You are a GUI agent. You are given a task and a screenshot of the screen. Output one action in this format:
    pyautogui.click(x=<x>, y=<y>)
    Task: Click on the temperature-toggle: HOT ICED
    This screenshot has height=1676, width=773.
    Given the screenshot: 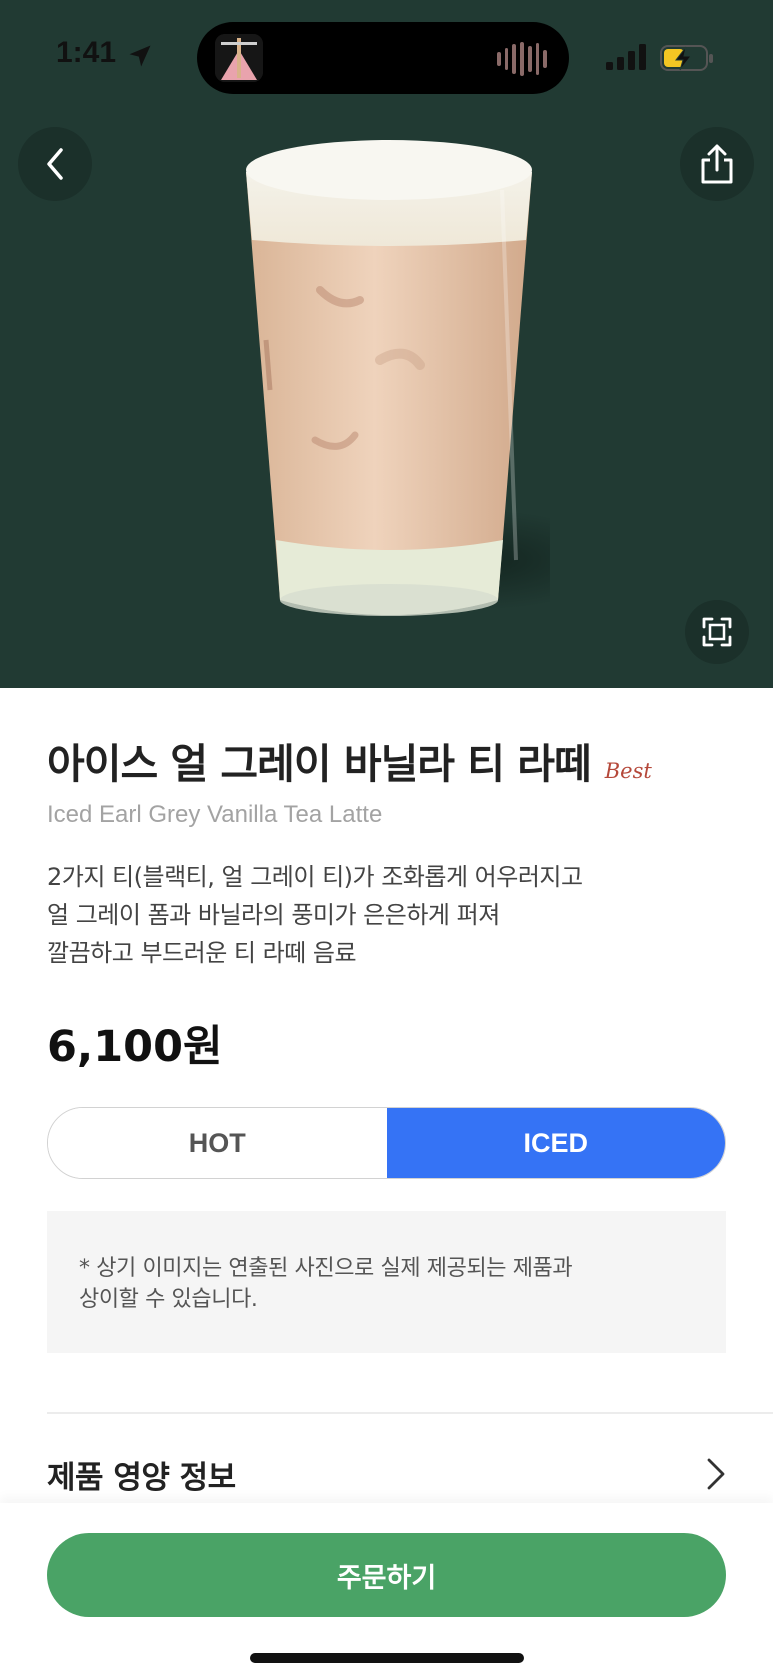 What is the action you would take?
    pyautogui.click(x=386, y=1143)
    